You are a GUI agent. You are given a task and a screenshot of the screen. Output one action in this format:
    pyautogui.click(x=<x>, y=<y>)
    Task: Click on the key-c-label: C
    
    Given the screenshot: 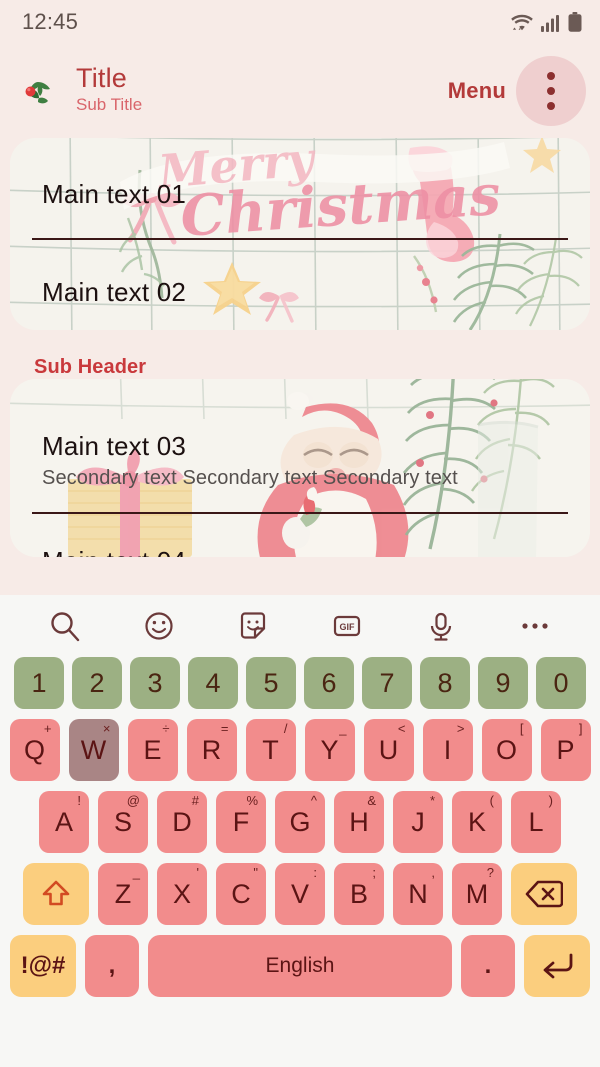 What is the action you would take?
    pyautogui.click(x=241, y=893)
    